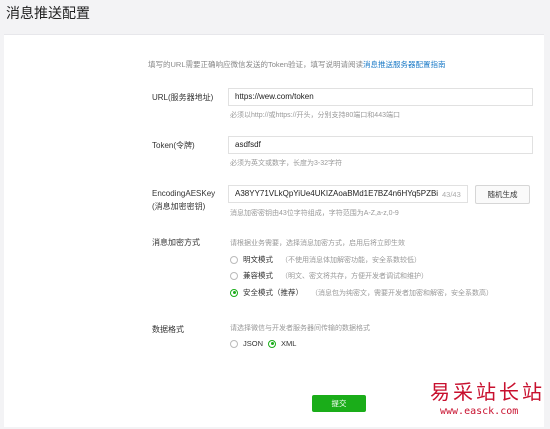 The image size is (550, 429). Describe the element at coordinates (487, 392) in the screenshot. I see `watermark-logo: 易采站长站` at that location.